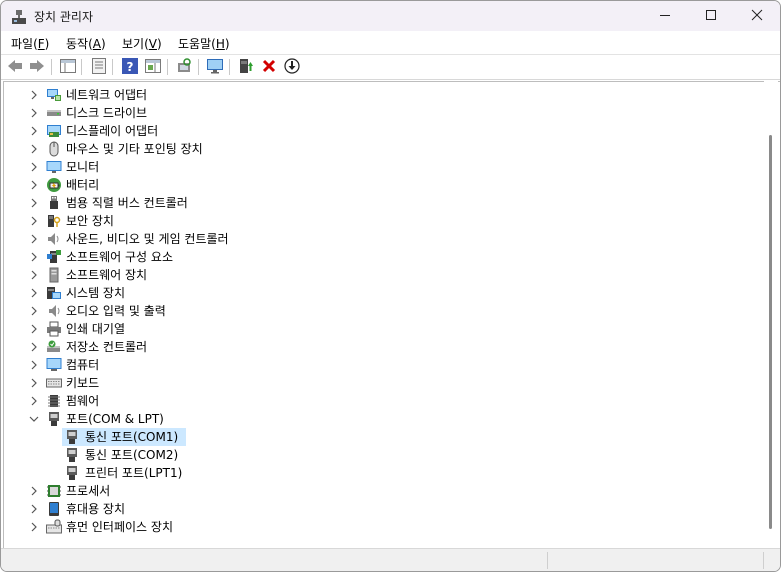 The image size is (781, 572). I want to click on tree-category-row: 디스플레이 어댑터, so click(384, 131).